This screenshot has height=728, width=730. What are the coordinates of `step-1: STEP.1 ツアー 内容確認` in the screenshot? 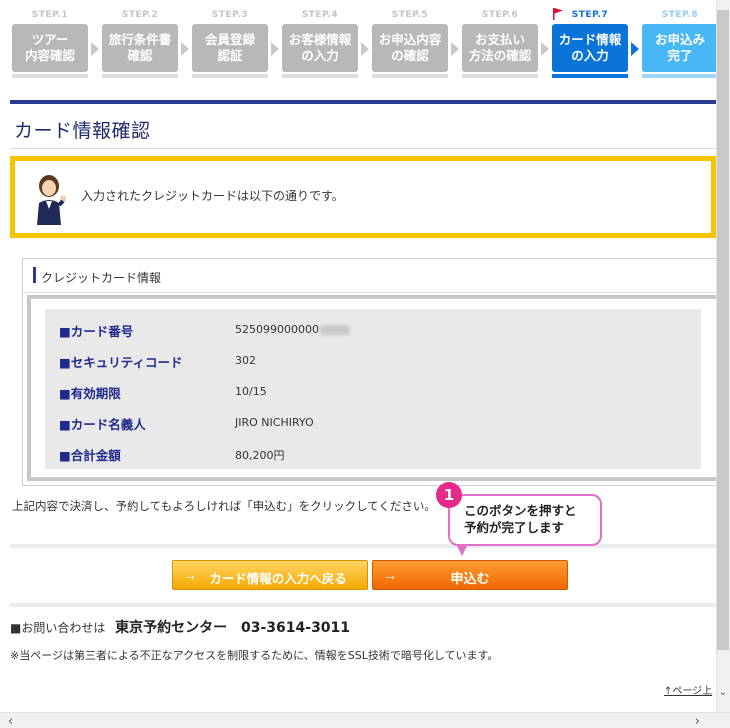 It's located at (50, 43).